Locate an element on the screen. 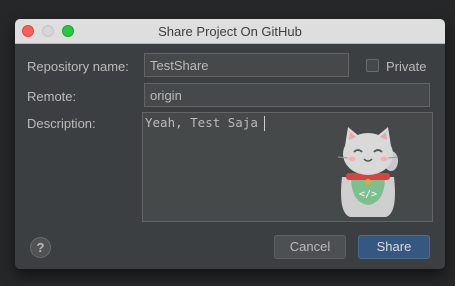 The height and width of the screenshot is (286, 455). lucky-cat-icon: </> is located at coordinates (368, 172).